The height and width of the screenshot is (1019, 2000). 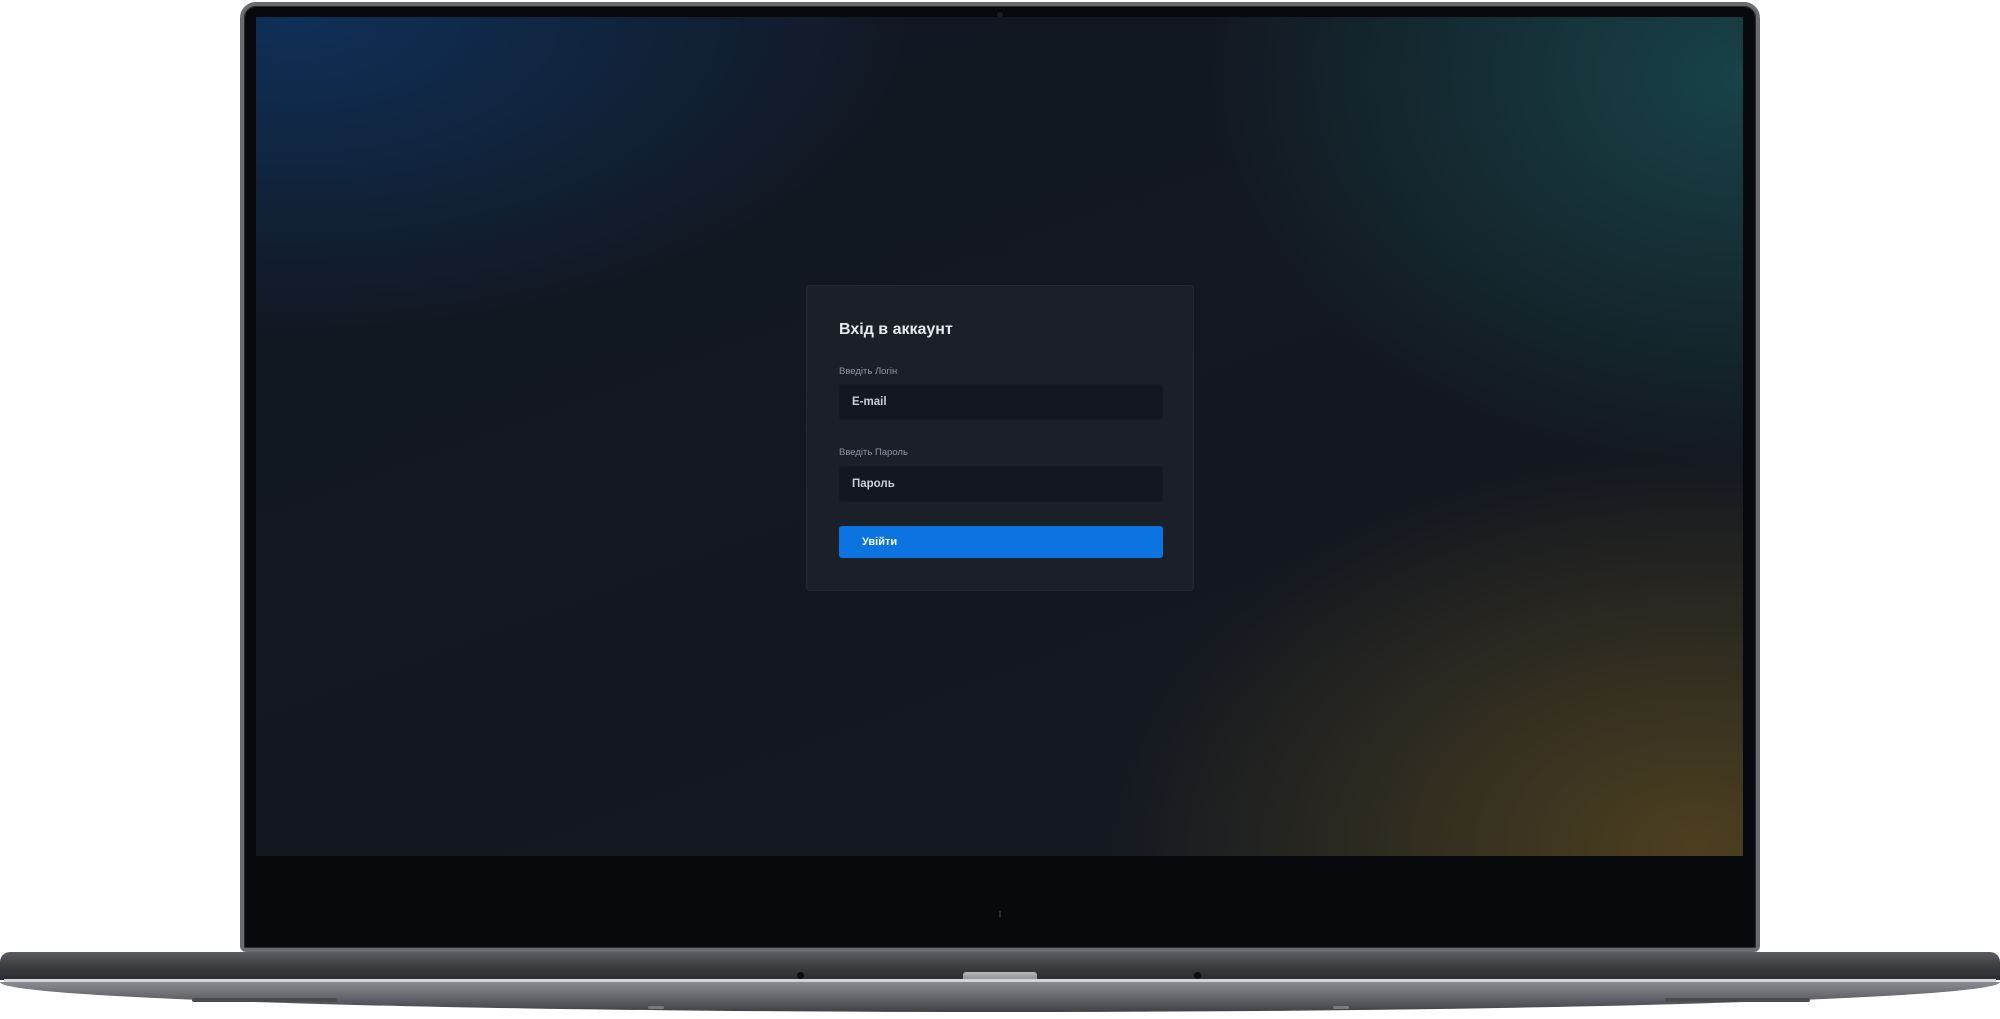 What do you see at coordinates (1737, 1000) in the screenshot?
I see `speaker-vent-right` at bounding box center [1737, 1000].